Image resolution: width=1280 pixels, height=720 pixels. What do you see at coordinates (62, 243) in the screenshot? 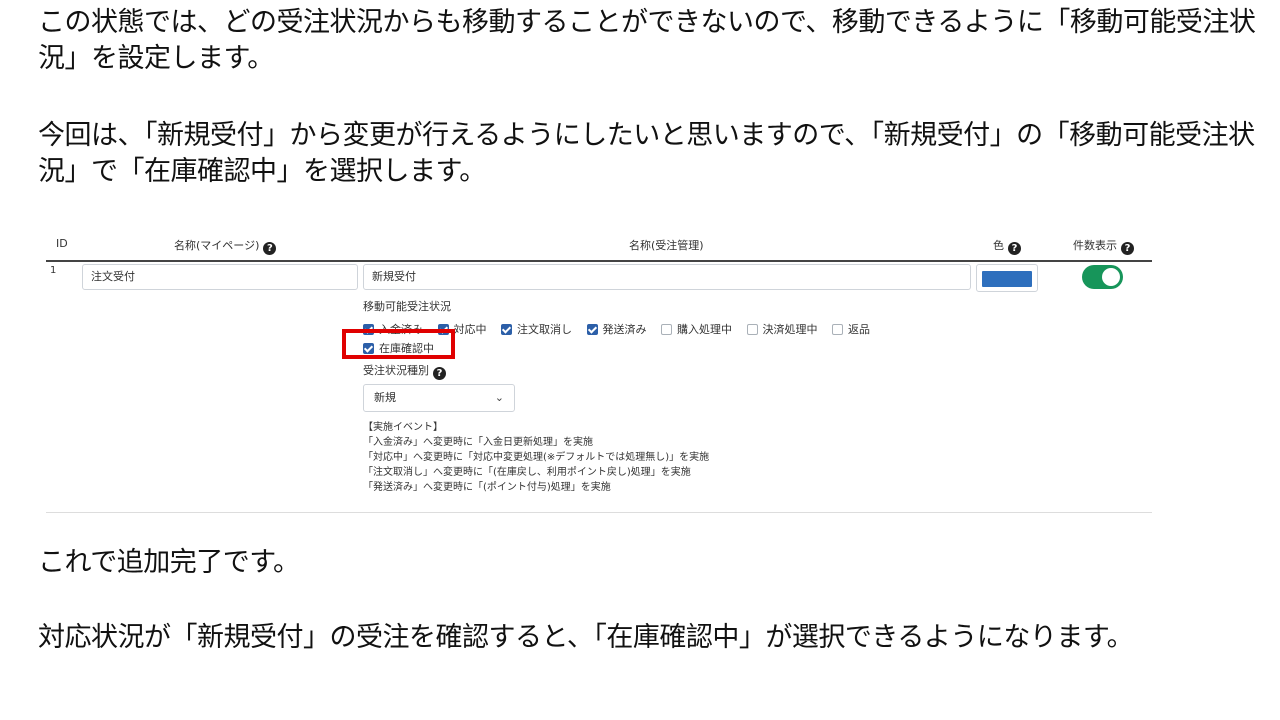
I see `header-id: ID` at bounding box center [62, 243].